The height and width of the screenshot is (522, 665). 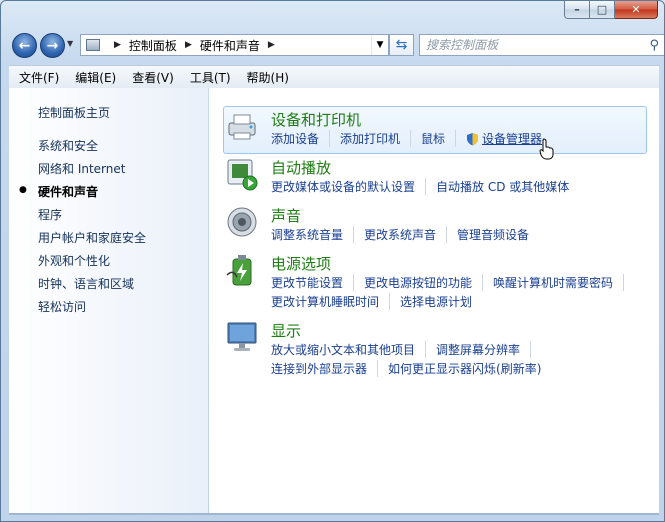 I want to click on menu-help: 帮助(H), so click(x=268, y=77).